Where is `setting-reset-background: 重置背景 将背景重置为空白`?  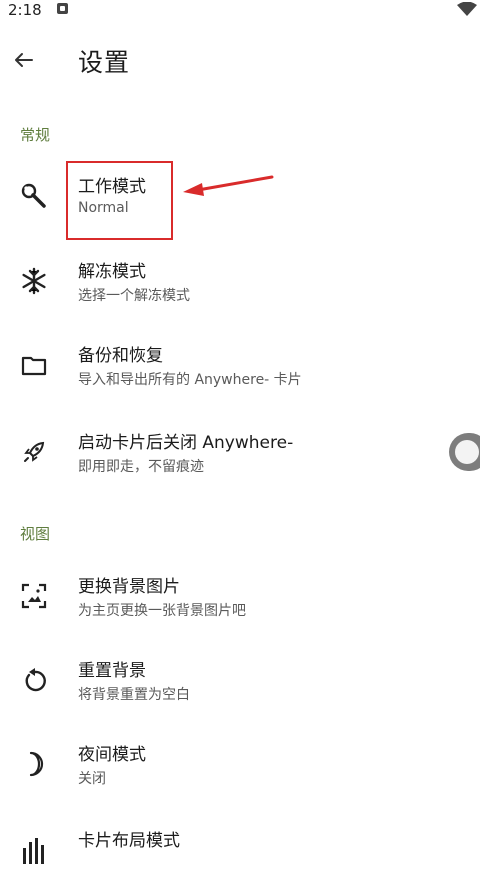 setting-reset-background: 重置背景 将背景重置为空白 is located at coordinates (240, 680).